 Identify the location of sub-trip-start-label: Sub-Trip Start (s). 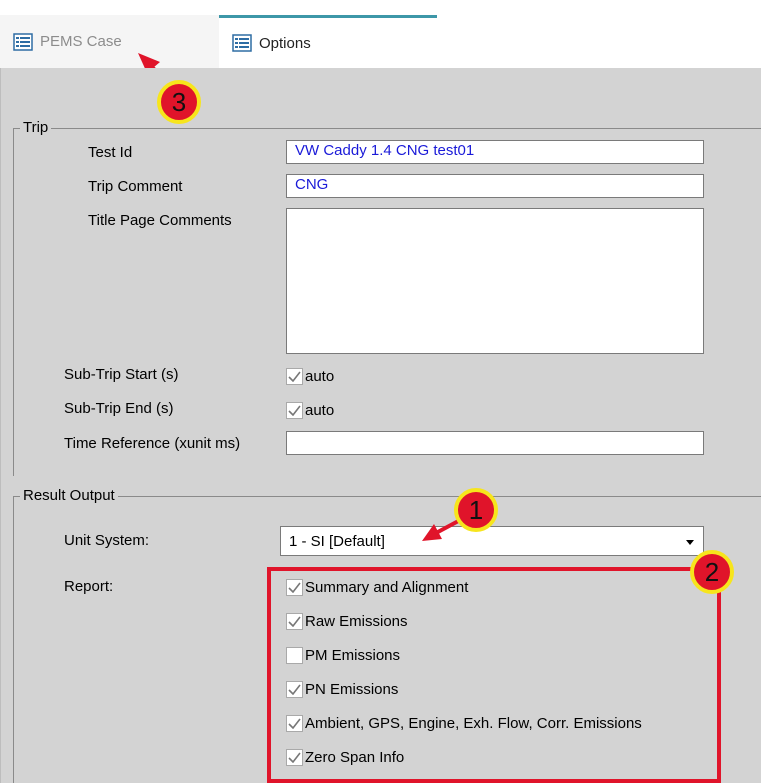
(121, 374).